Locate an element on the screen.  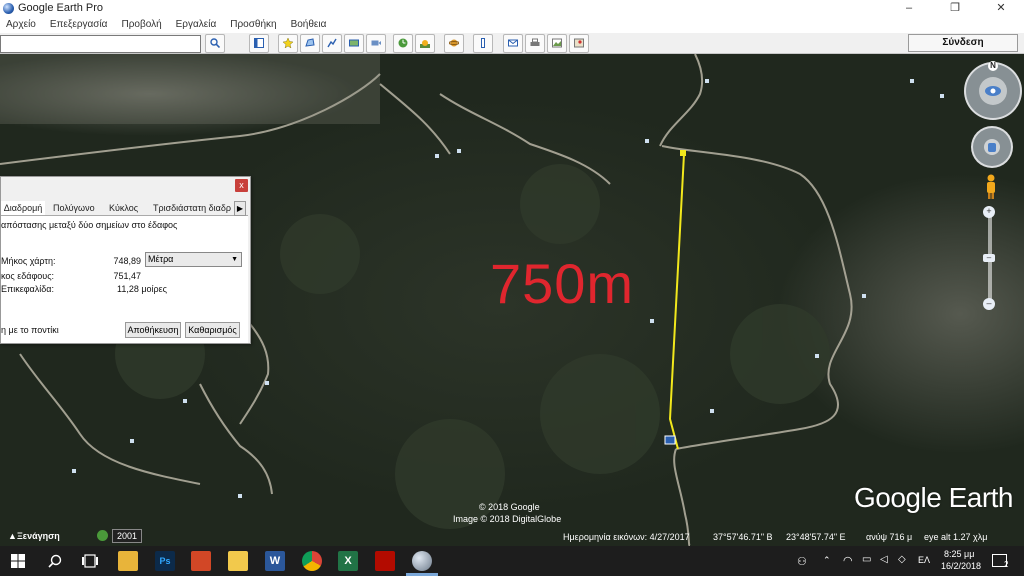
distance-annotation: 750m is located at coordinates (562, 283).